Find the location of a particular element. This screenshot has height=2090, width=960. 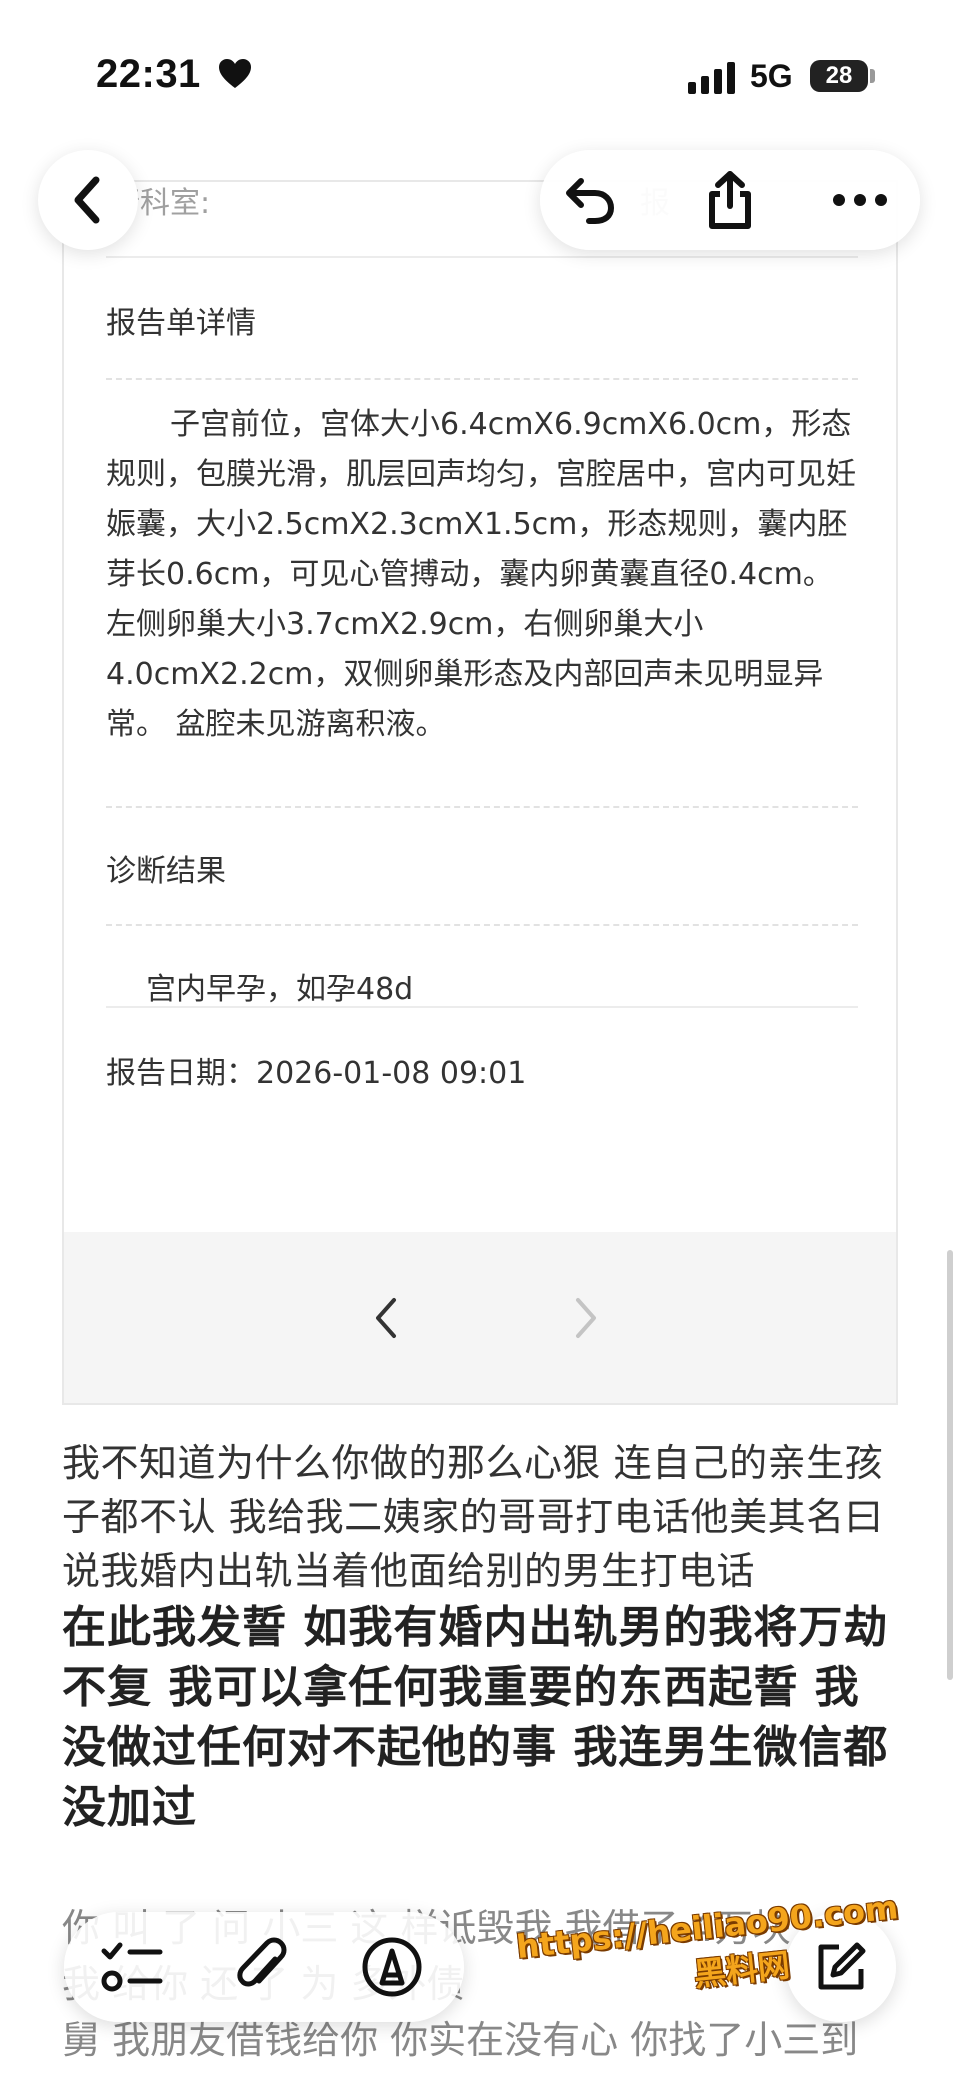

checklist-button is located at coordinates (132, 1967).